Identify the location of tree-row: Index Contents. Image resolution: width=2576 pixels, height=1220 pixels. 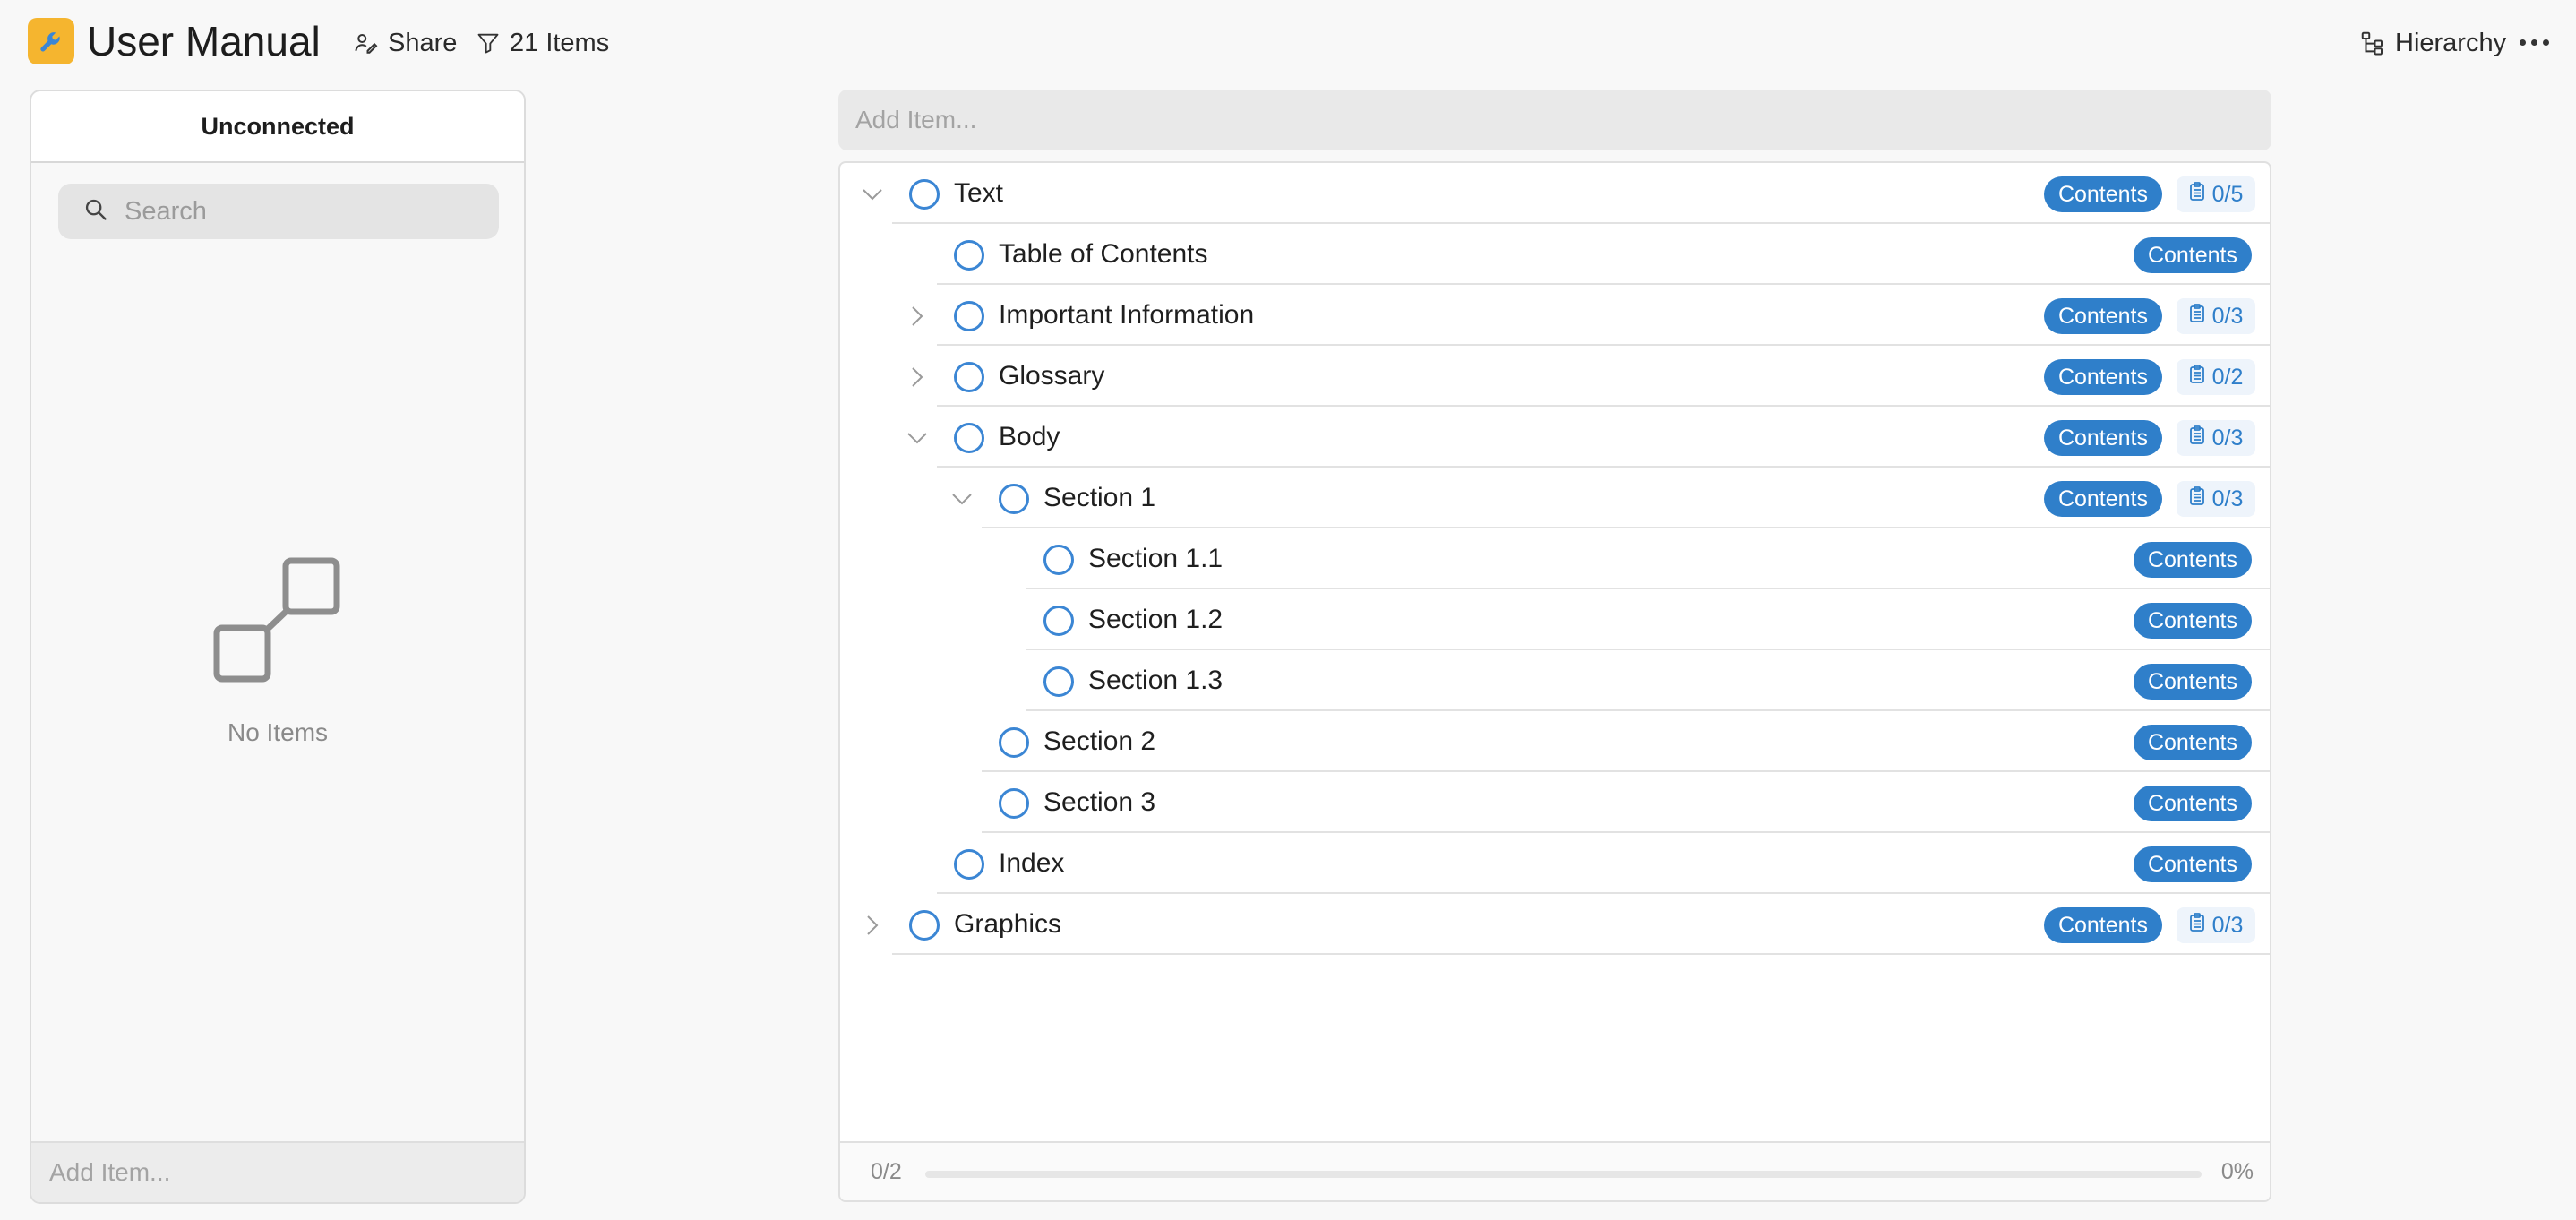
(1555, 864).